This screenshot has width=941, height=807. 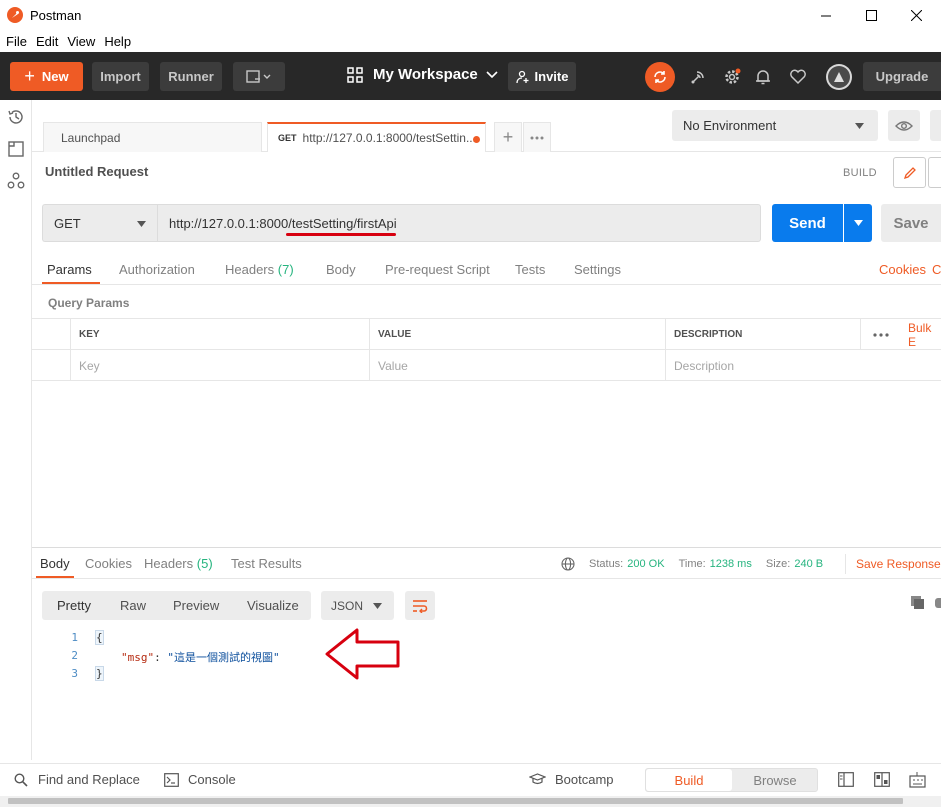 I want to click on menu-help: Help, so click(x=117, y=41).